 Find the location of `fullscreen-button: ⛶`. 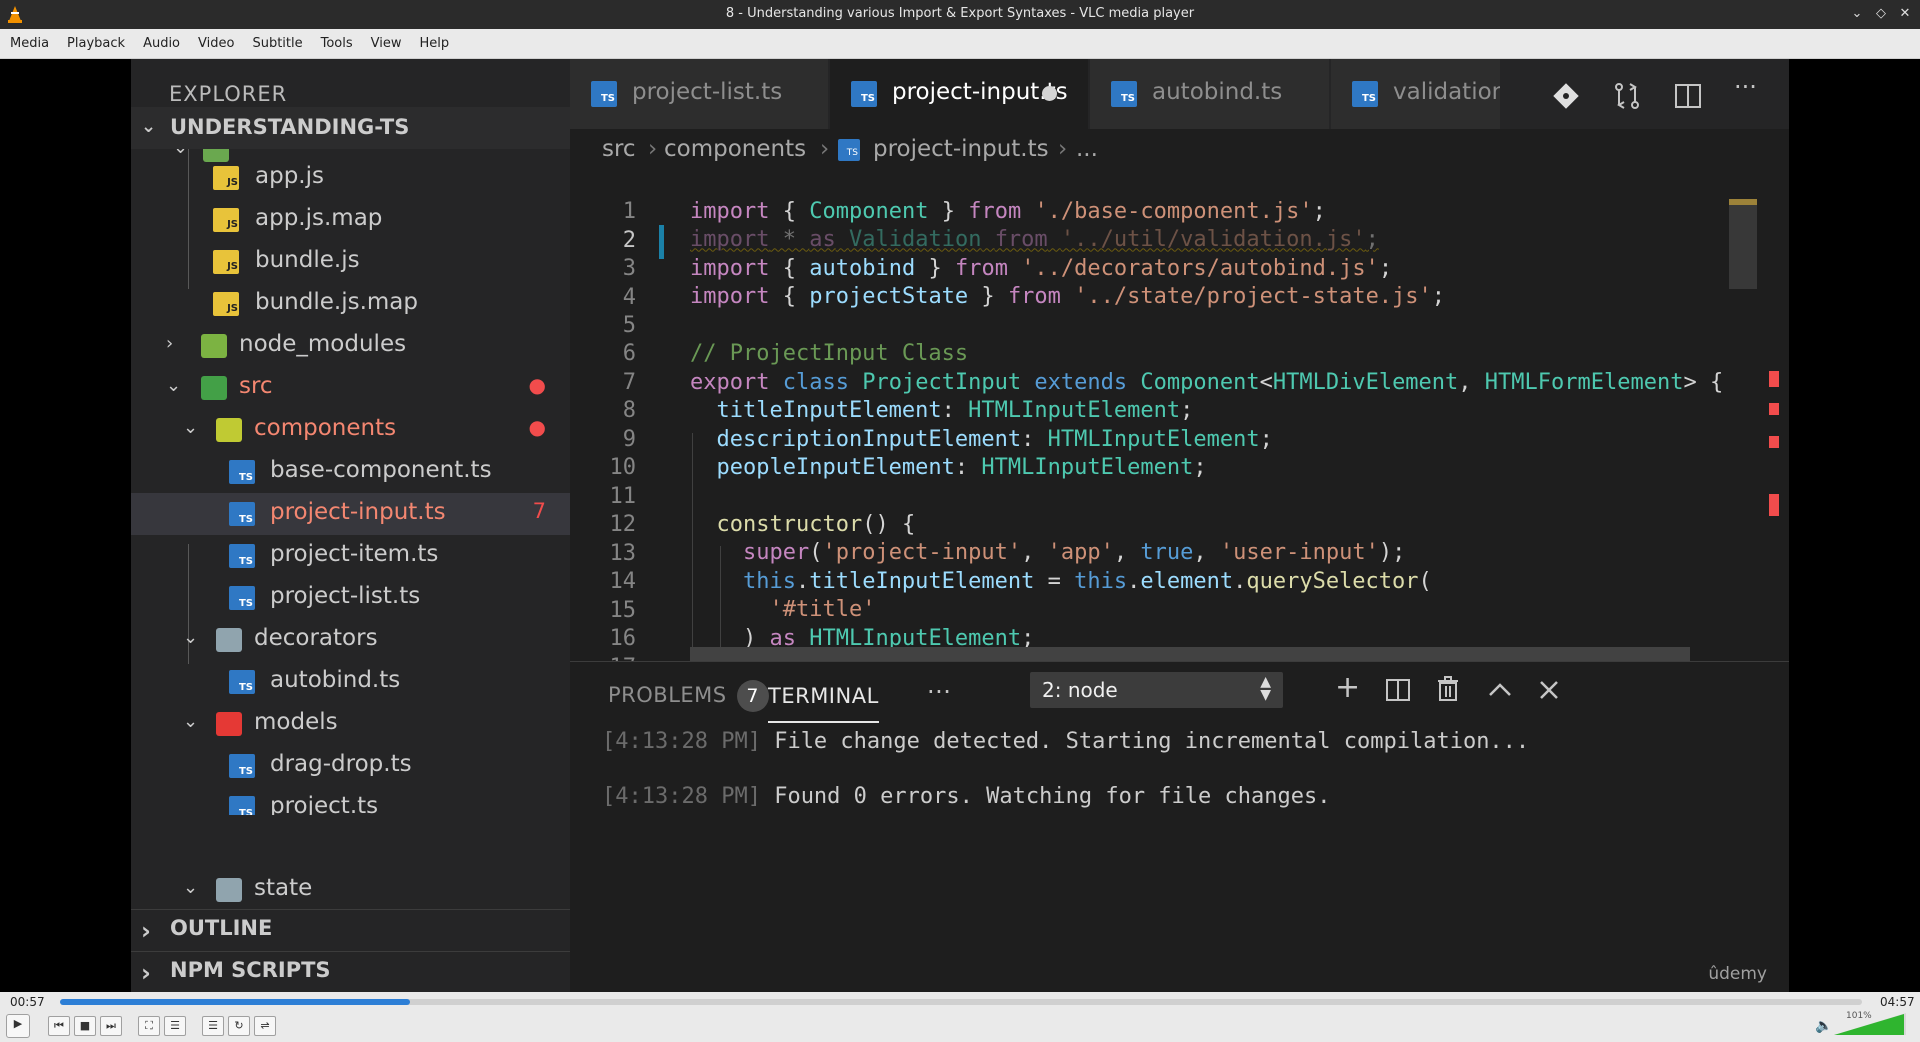

fullscreen-button: ⛶ is located at coordinates (149, 1026).